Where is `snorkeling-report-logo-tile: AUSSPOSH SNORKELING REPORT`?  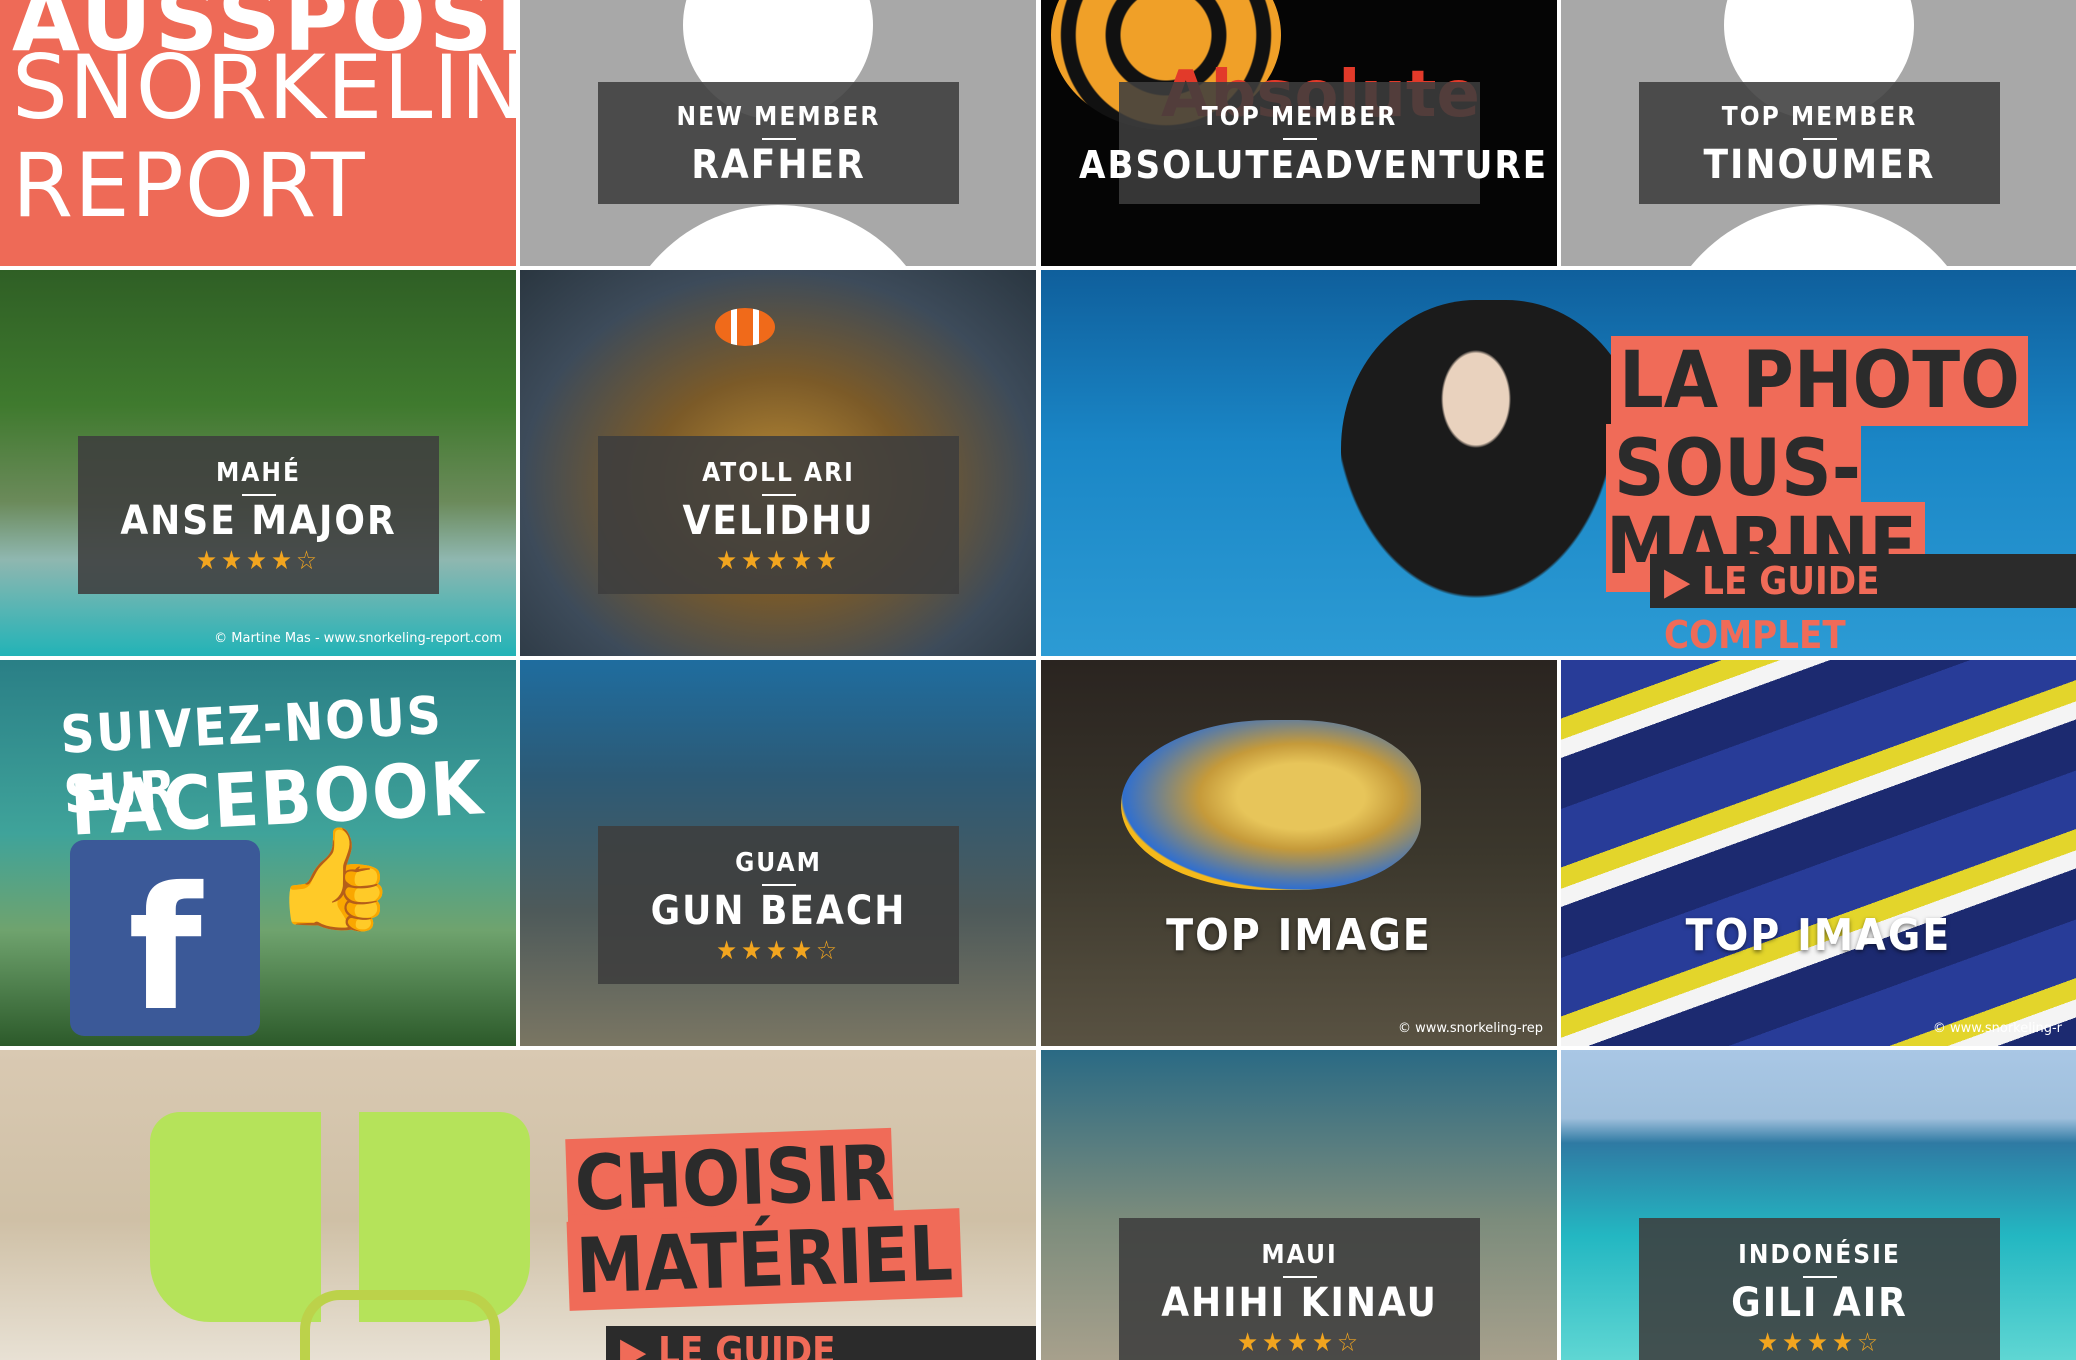 snorkeling-report-logo-tile: AUSSPOSH SNORKELING REPORT is located at coordinates (258, 133).